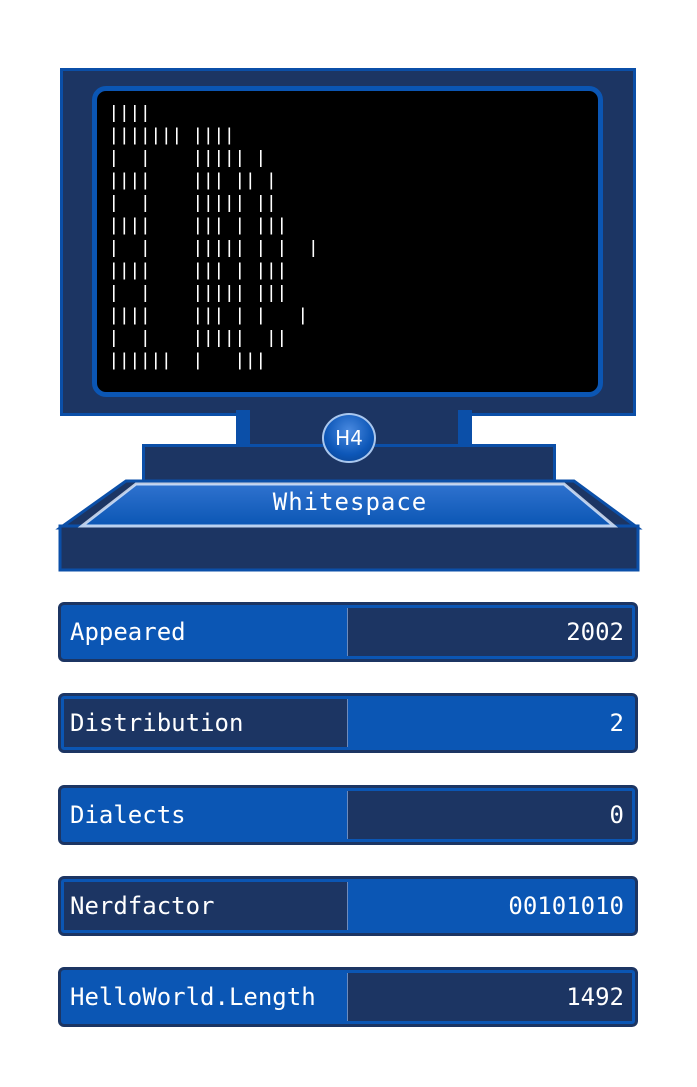  I want to click on stat-label: Dialects, so click(205, 815).